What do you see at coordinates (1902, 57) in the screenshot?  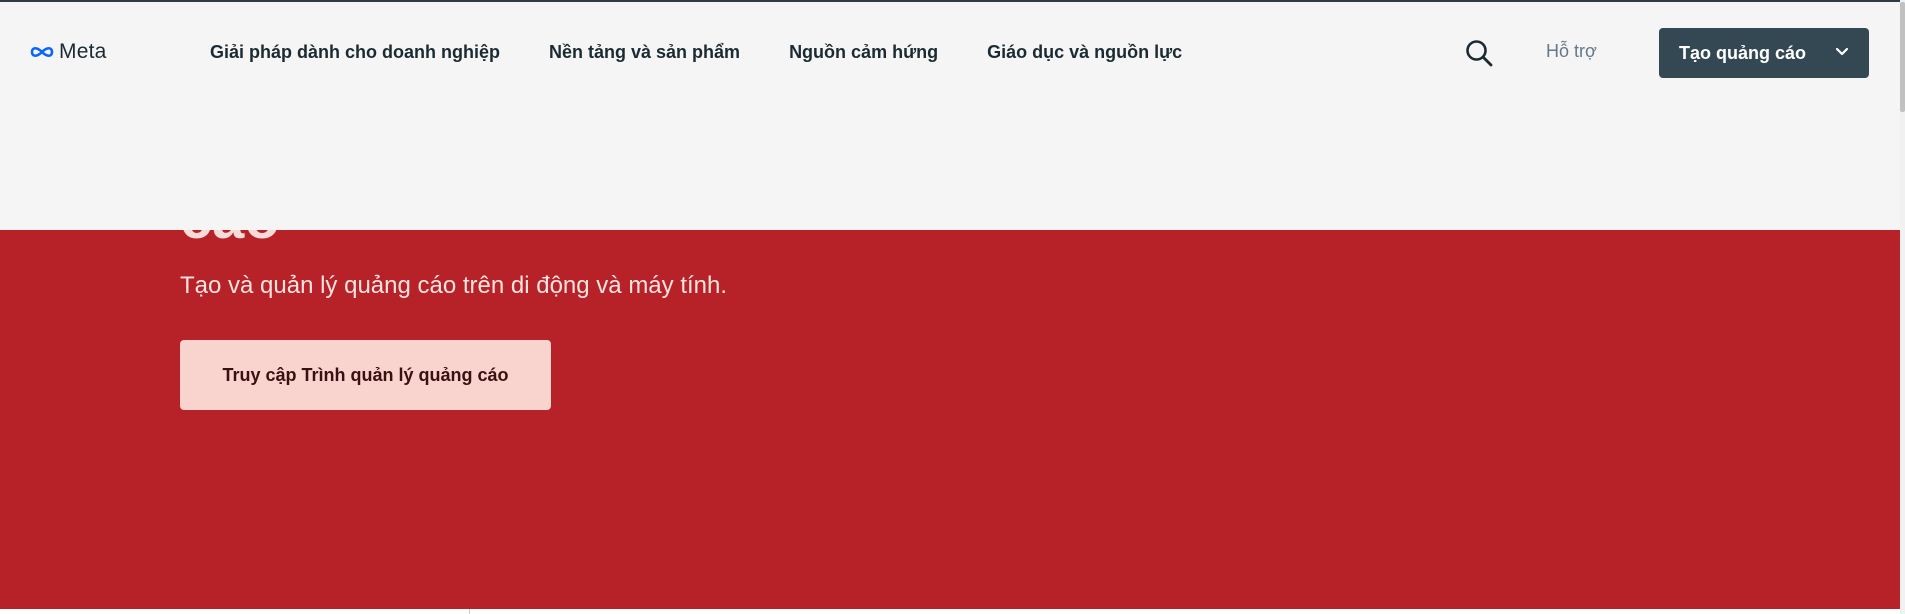 I see `scrollbar-thumb` at bounding box center [1902, 57].